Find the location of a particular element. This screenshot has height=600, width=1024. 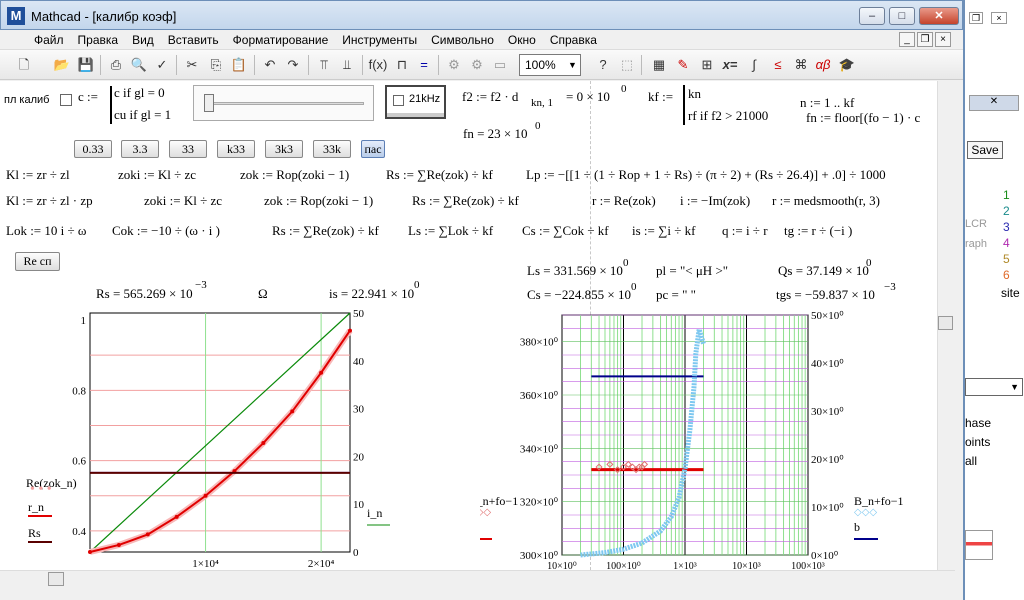

bg-red-indicator is located at coordinates (979, 545).